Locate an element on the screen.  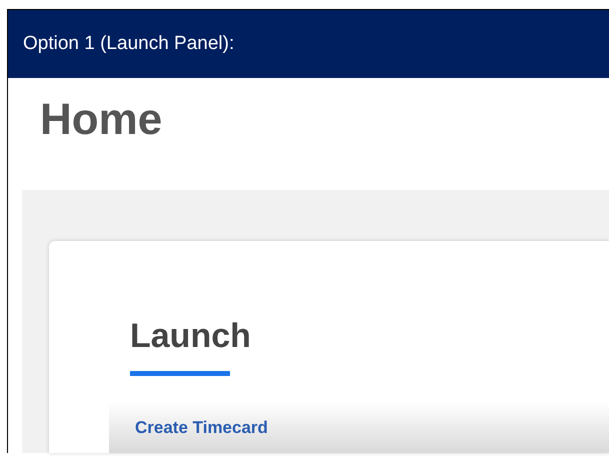
create-link: Create Timecard is located at coordinates (201, 427).